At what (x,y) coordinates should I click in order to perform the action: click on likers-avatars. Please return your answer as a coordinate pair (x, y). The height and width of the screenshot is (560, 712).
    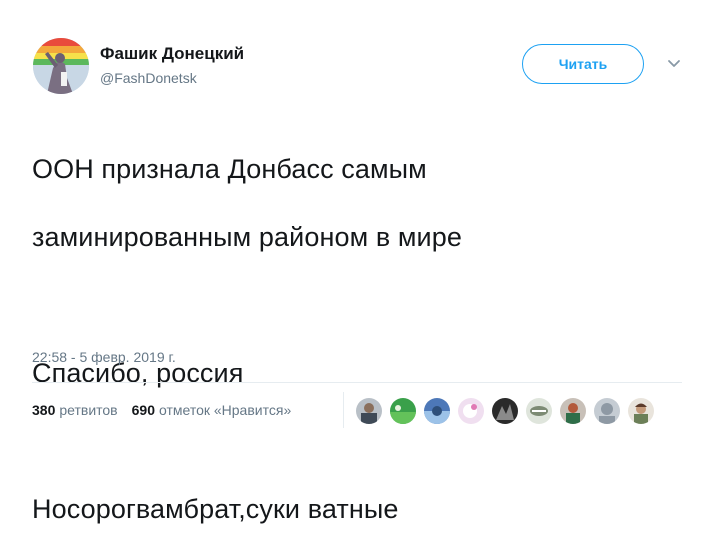
    Looking at the image, I should click on (507, 411).